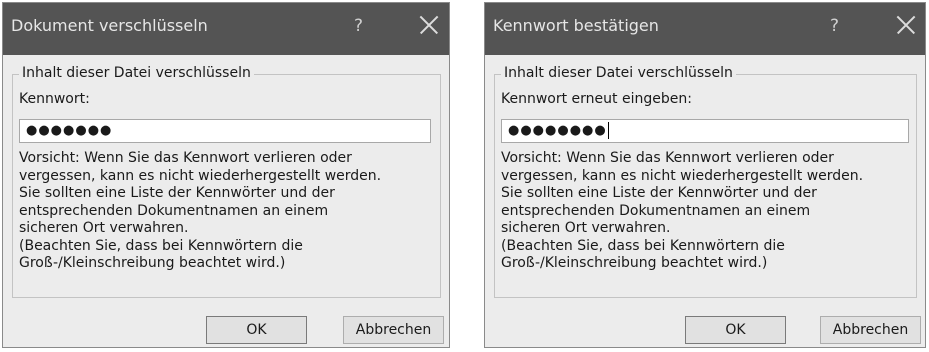 Image resolution: width=929 pixels, height=352 pixels. What do you see at coordinates (225, 131) in the screenshot?
I see `password-input: ●●●●●●●` at bounding box center [225, 131].